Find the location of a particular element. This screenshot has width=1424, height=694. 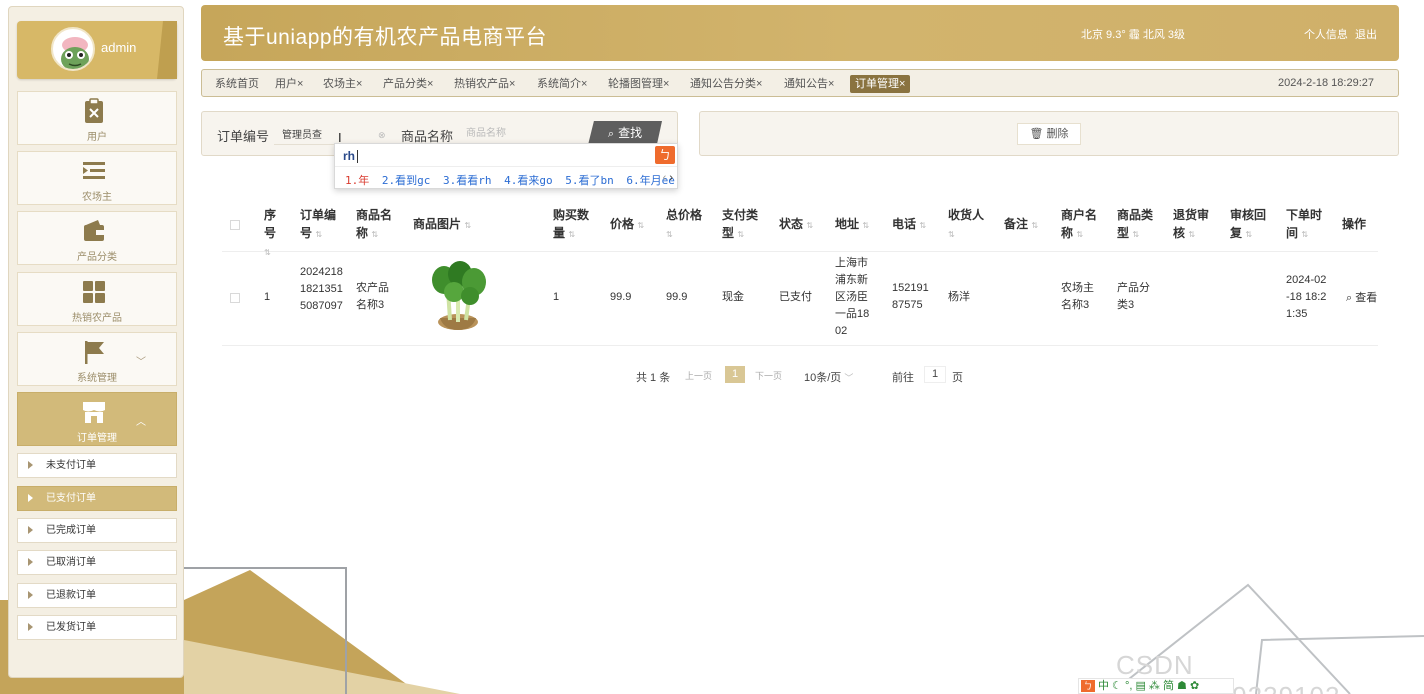

column-header: 退货审核 ⇅ is located at coordinates (1193, 225).